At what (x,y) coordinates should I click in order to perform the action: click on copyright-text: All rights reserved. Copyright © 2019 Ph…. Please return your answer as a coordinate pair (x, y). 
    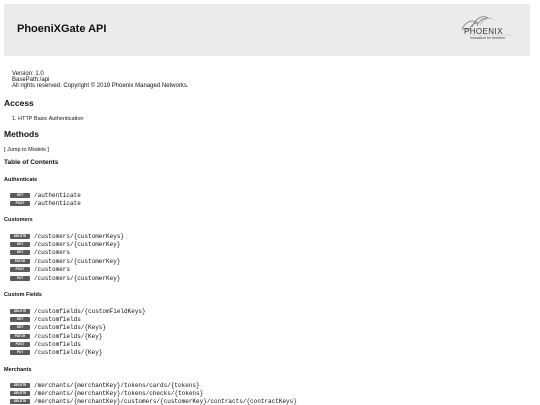
    Looking at the image, I should click on (100, 86).